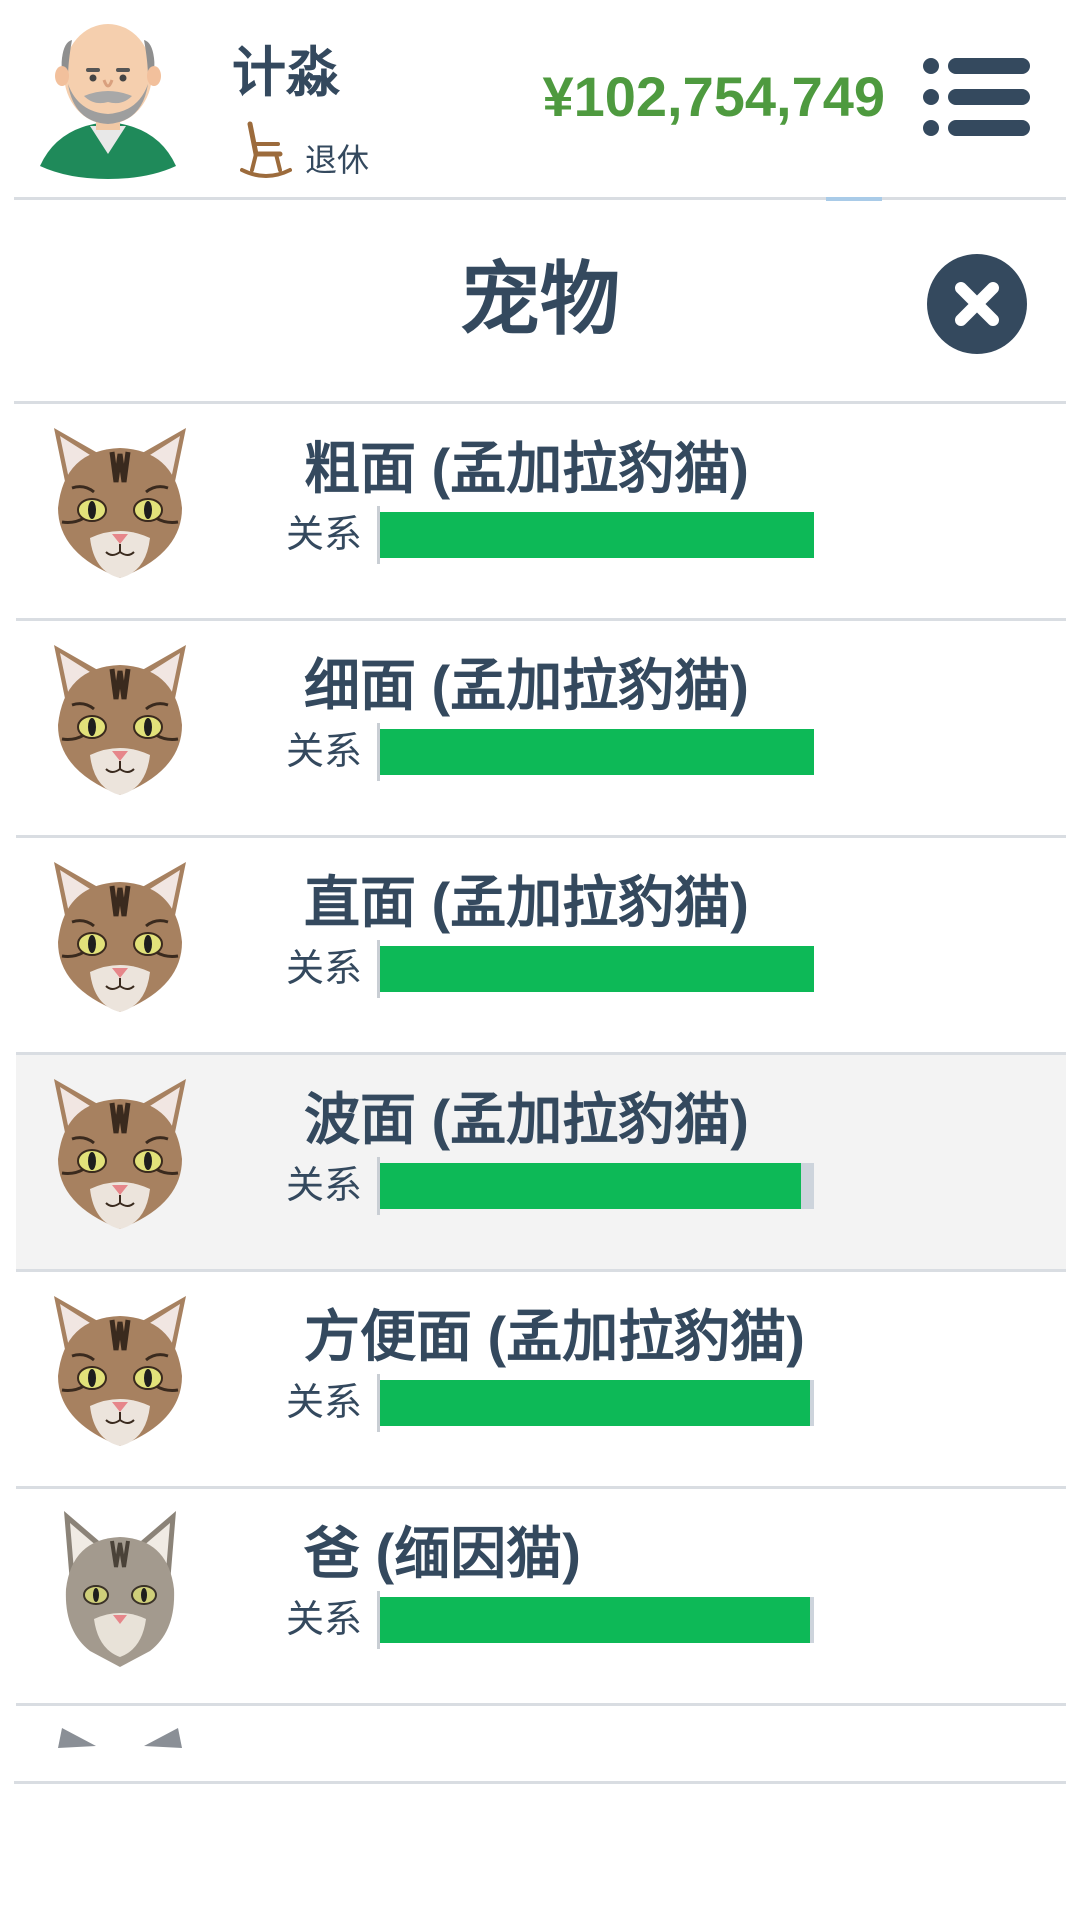  I want to click on page-title: 宠物, so click(540, 299).